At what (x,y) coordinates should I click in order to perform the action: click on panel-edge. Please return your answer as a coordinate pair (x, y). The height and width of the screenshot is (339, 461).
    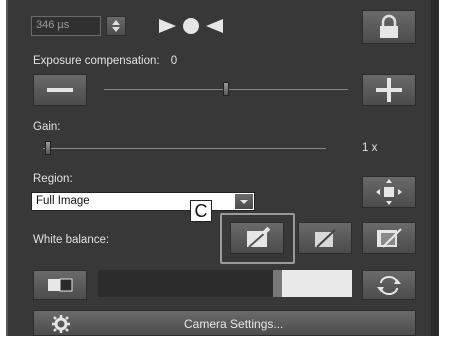
    Looking at the image, I should click on (435, 168).